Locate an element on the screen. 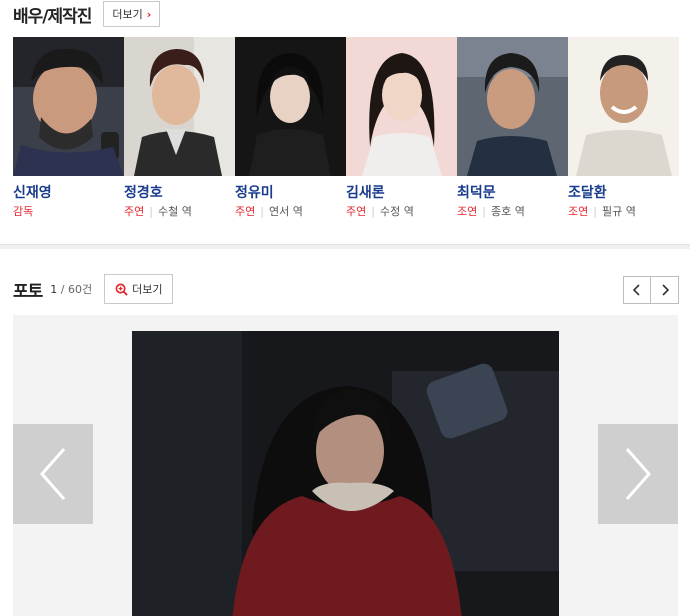  cast-role-name: 연서 역 is located at coordinates (285, 211).